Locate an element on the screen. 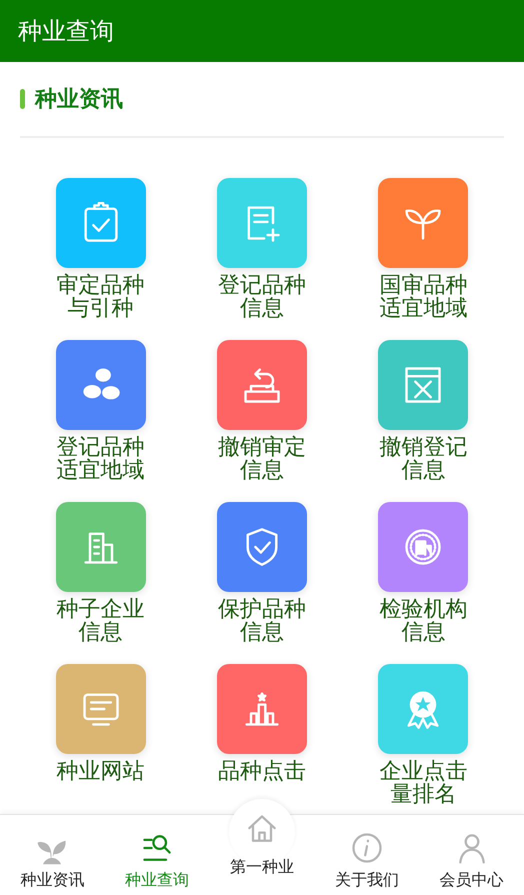 Image resolution: width=524 pixels, height=895 pixels. tile-label: 国审品种适宜地域 is located at coordinates (423, 297).